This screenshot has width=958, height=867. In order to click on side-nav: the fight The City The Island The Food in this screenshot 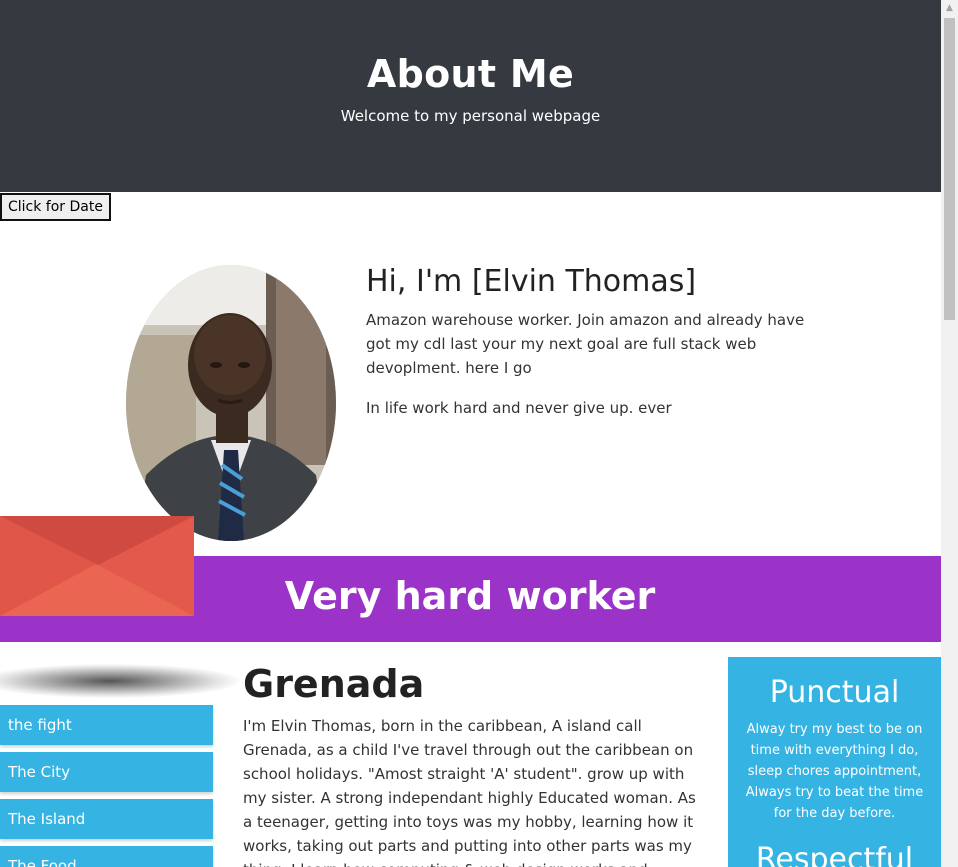, I will do `click(106, 786)`.